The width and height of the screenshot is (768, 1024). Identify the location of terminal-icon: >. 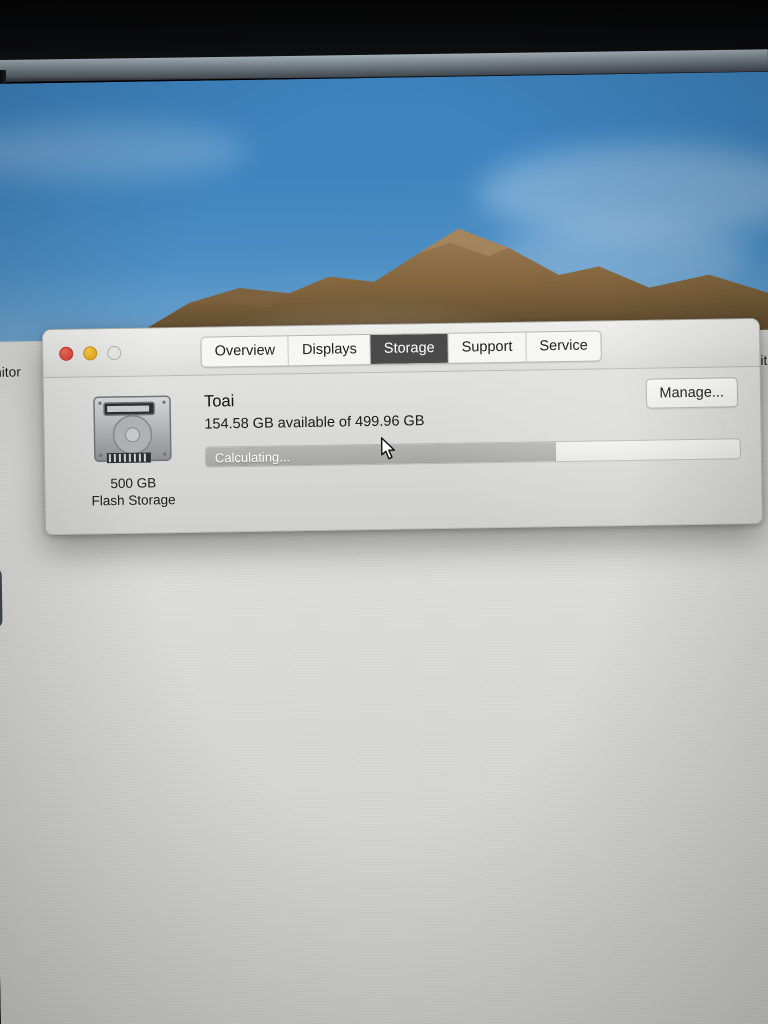
(1, 598).